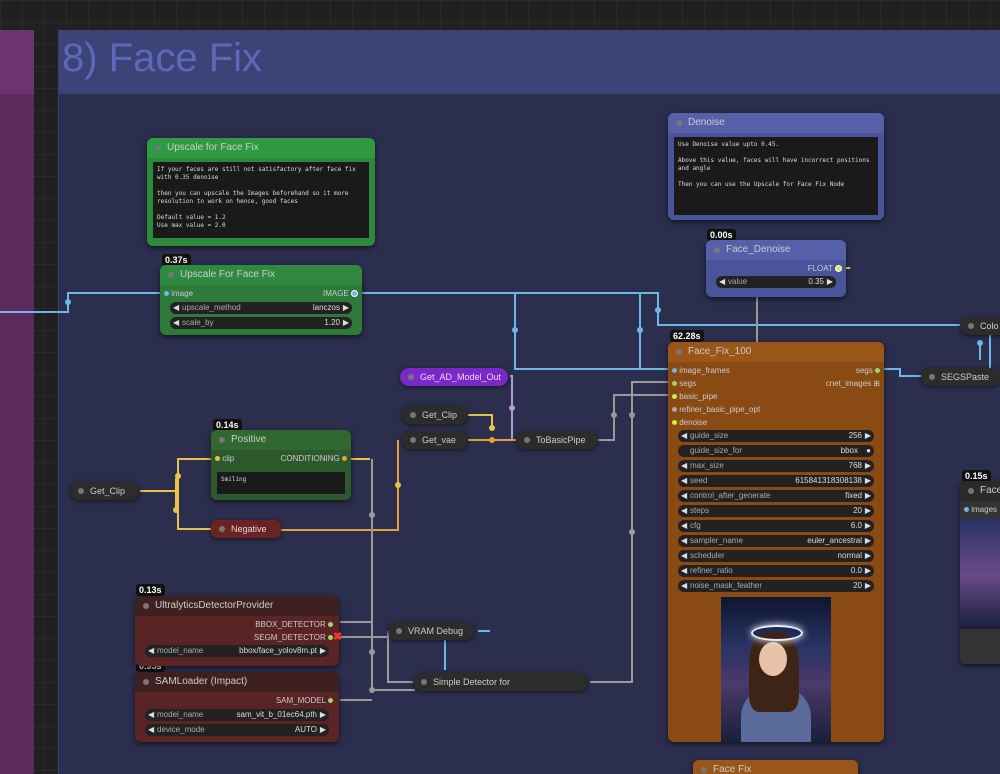 The width and height of the screenshot is (1000, 774). I want to click on node-simple-detector: Simple Detector for, so click(500, 682).